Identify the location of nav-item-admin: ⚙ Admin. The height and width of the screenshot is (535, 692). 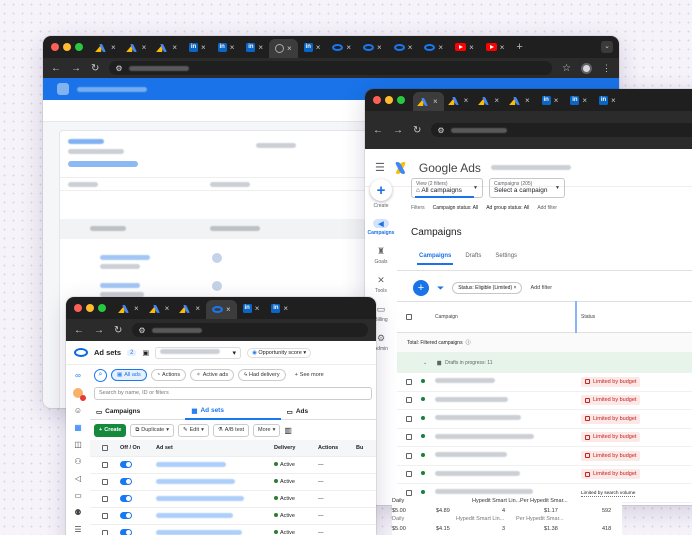
(381, 342).